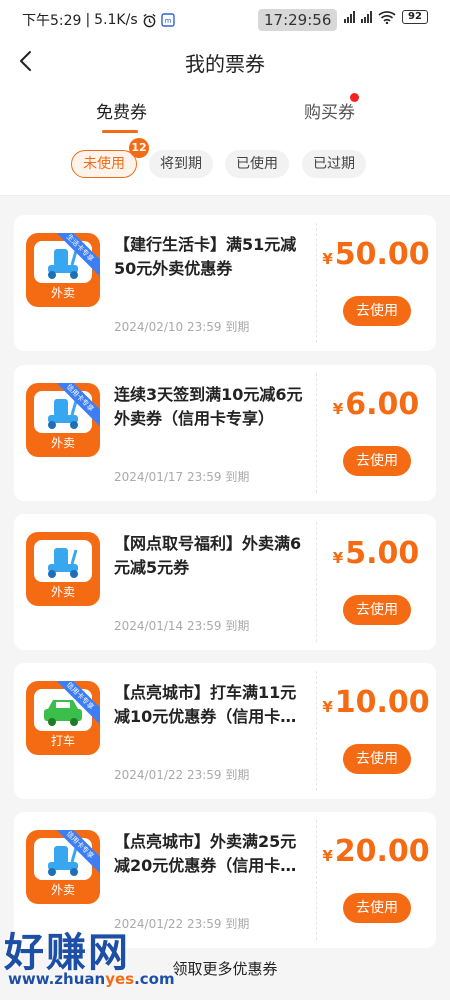  I want to click on status-bar: 下午5:29 | 5.1K/s m 17:29:56 92, so click(225, 19).